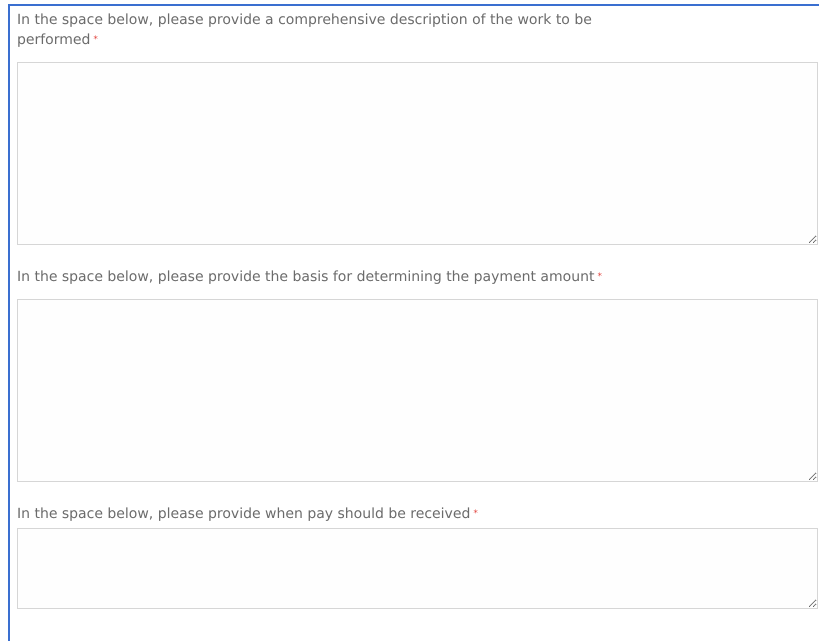  Describe the element at coordinates (417, 568) in the screenshot. I see `text-area` at that location.